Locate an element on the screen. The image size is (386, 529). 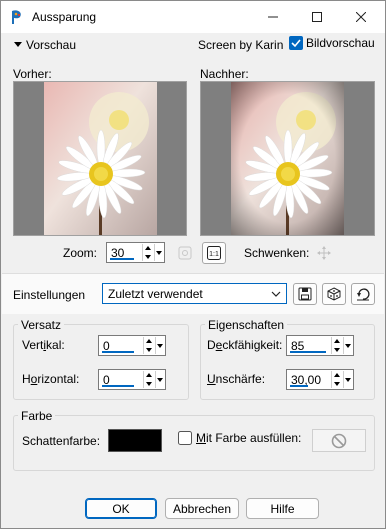
blur-dropdown-arrow is located at coordinates (347, 379).